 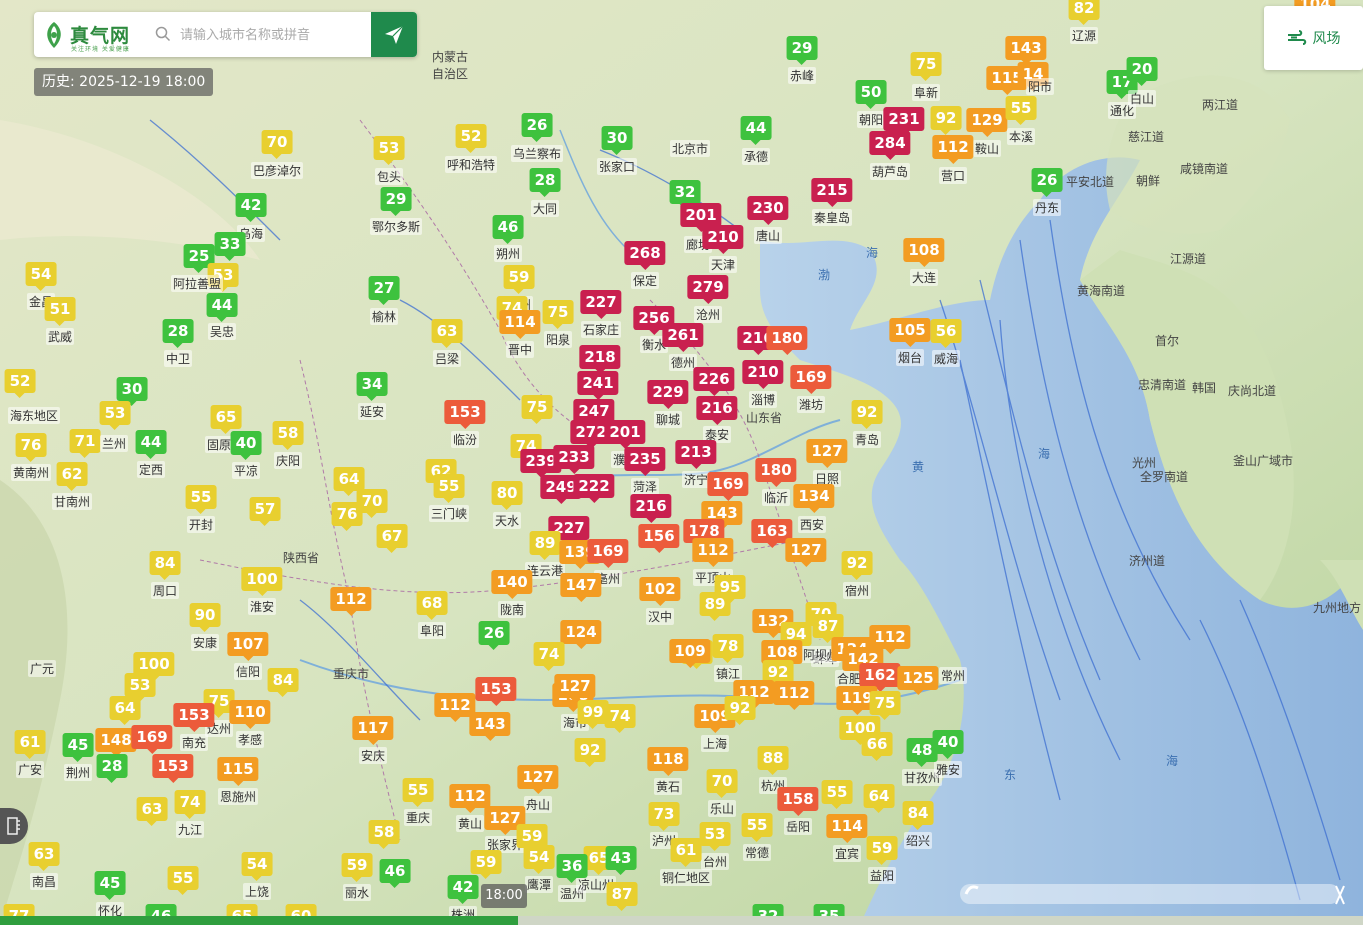 I want to click on site-logo: 真气网 关注环境 关爱健康, so click(x=97, y=35).